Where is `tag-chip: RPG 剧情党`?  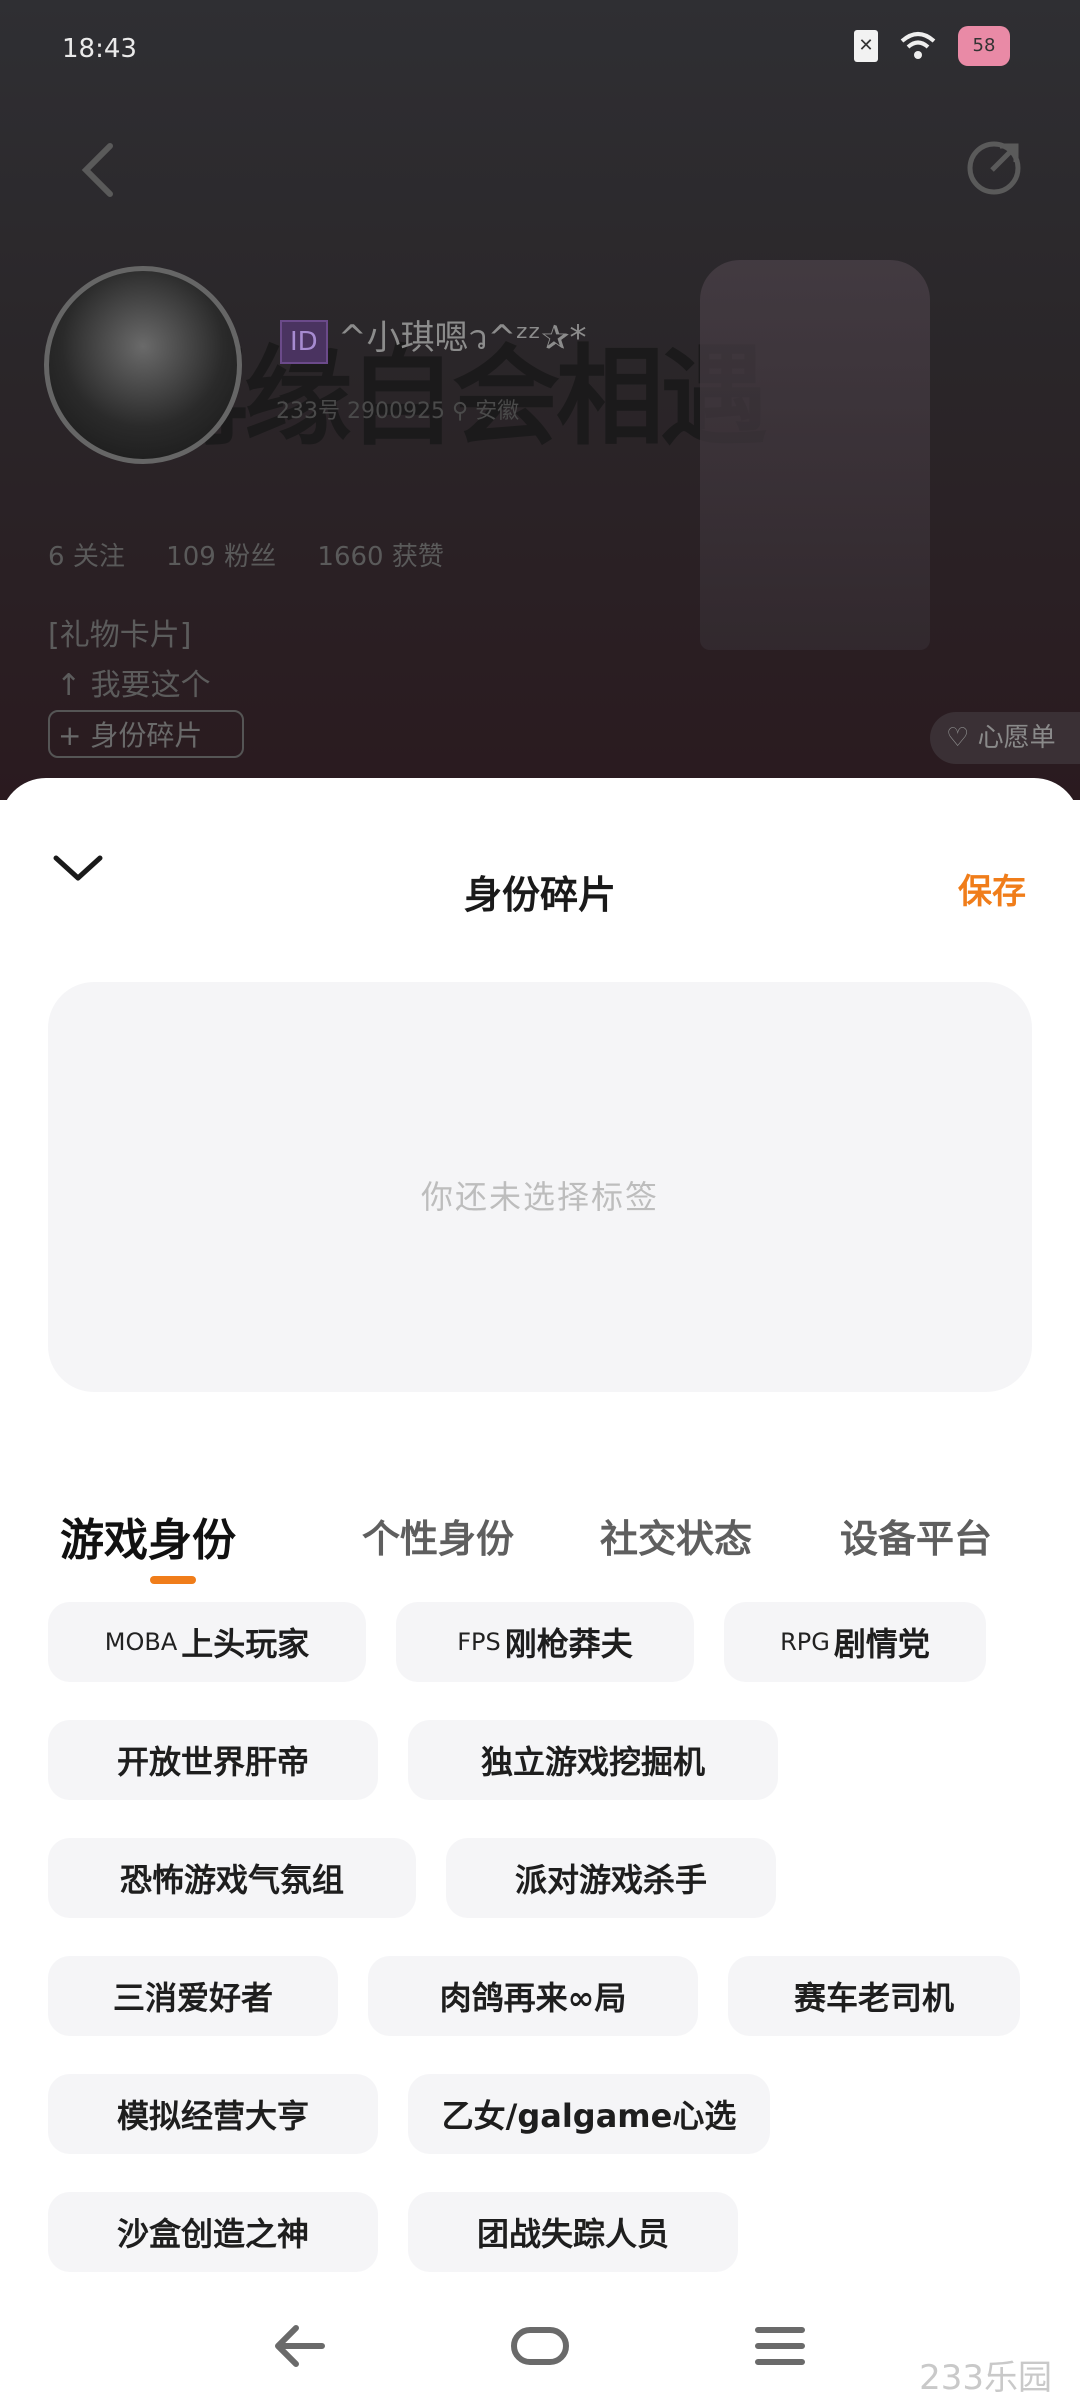 tag-chip: RPG 剧情党 is located at coordinates (855, 1642).